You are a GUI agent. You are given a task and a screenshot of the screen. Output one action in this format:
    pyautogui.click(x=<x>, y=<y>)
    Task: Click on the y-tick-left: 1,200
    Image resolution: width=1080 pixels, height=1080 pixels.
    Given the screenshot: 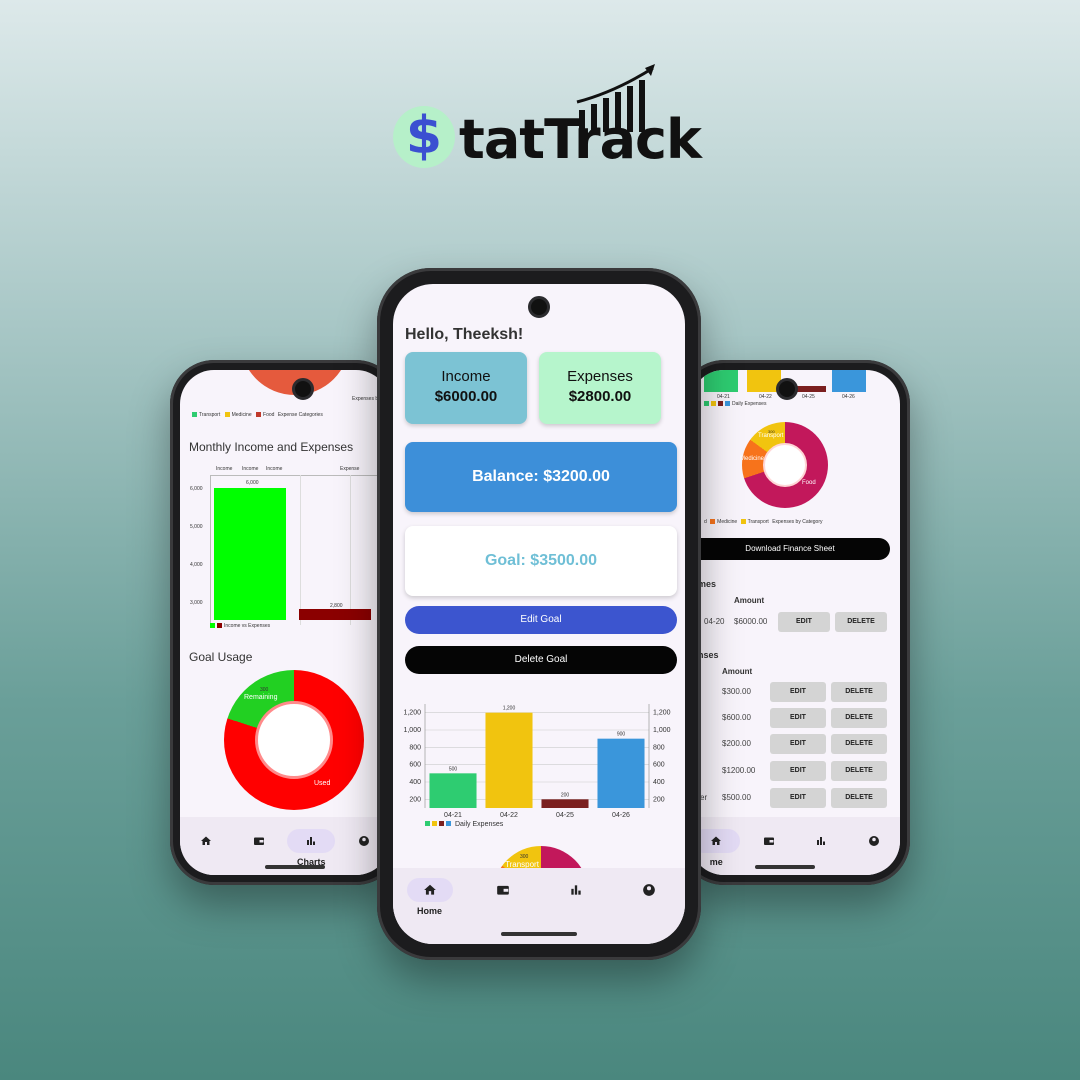 What is the action you would take?
    pyautogui.click(x=412, y=713)
    